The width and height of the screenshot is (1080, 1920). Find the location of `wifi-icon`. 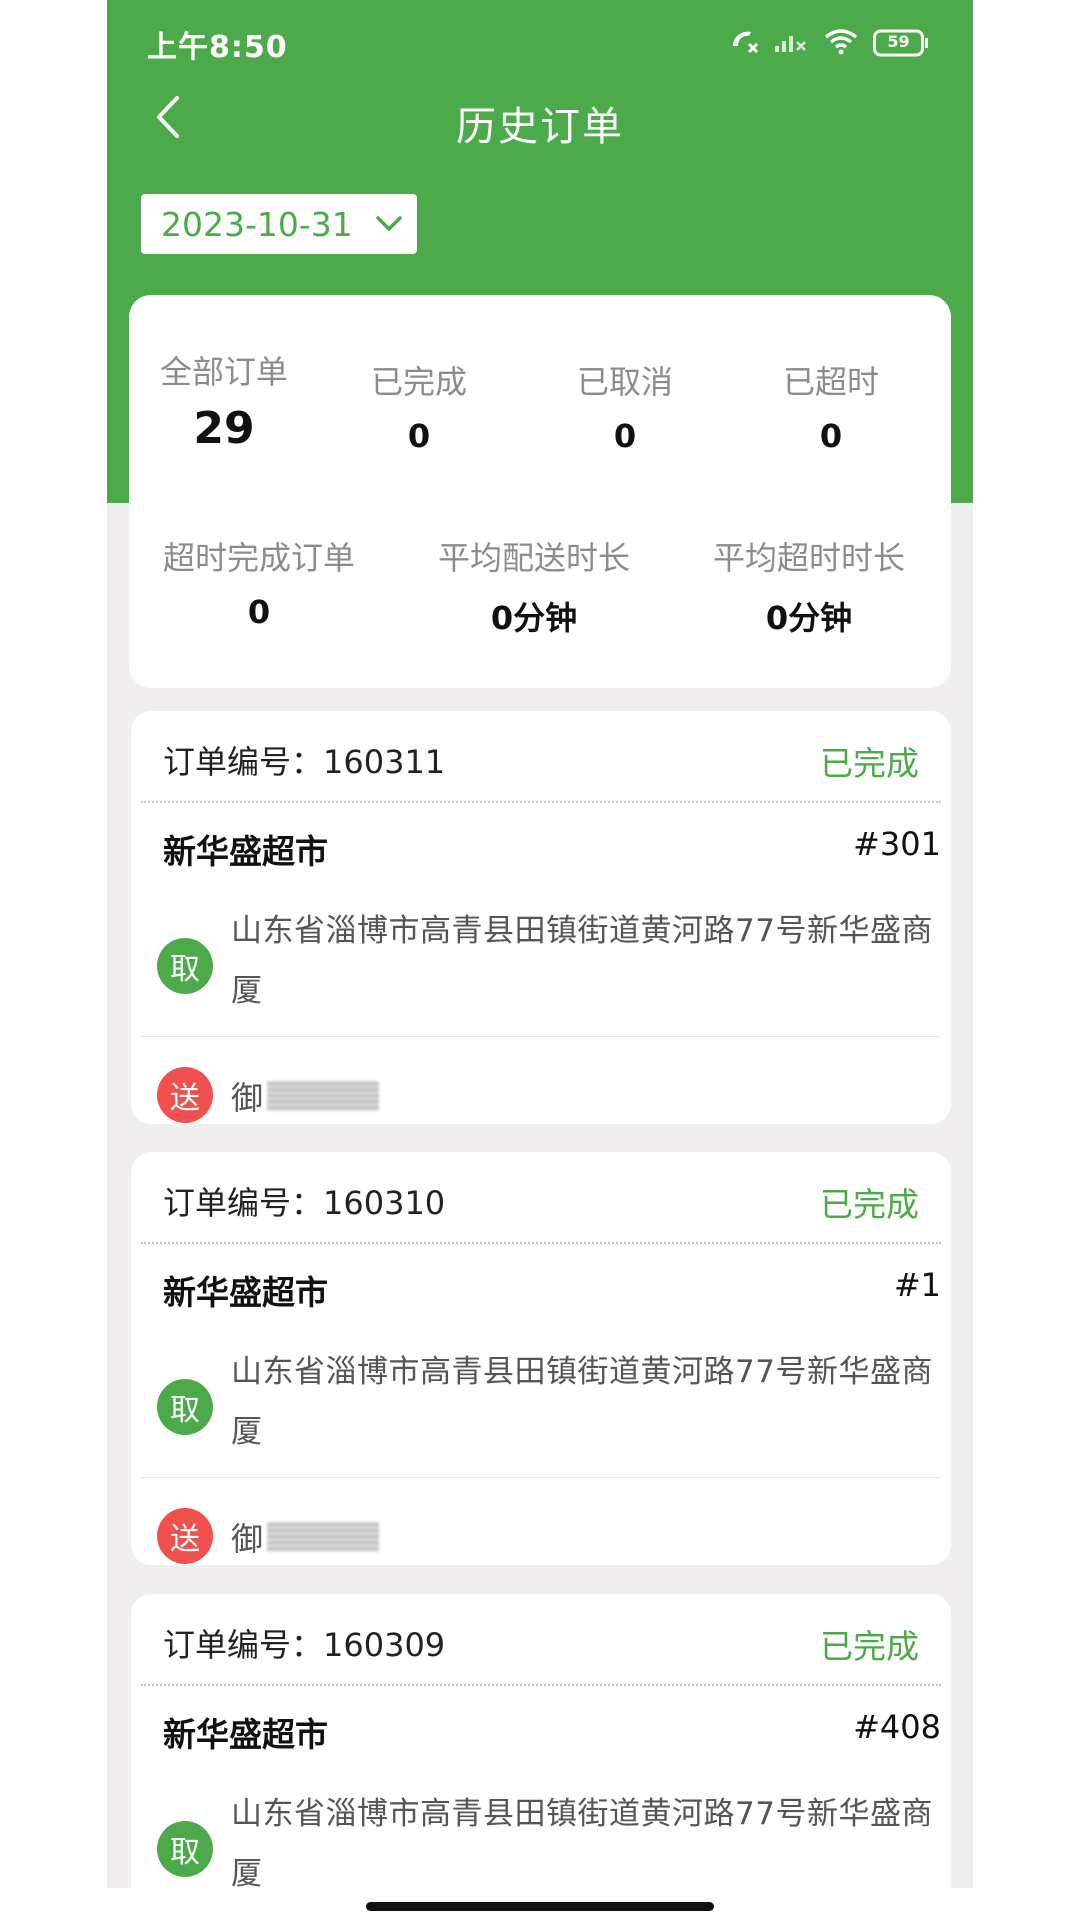

wifi-icon is located at coordinates (841, 43).